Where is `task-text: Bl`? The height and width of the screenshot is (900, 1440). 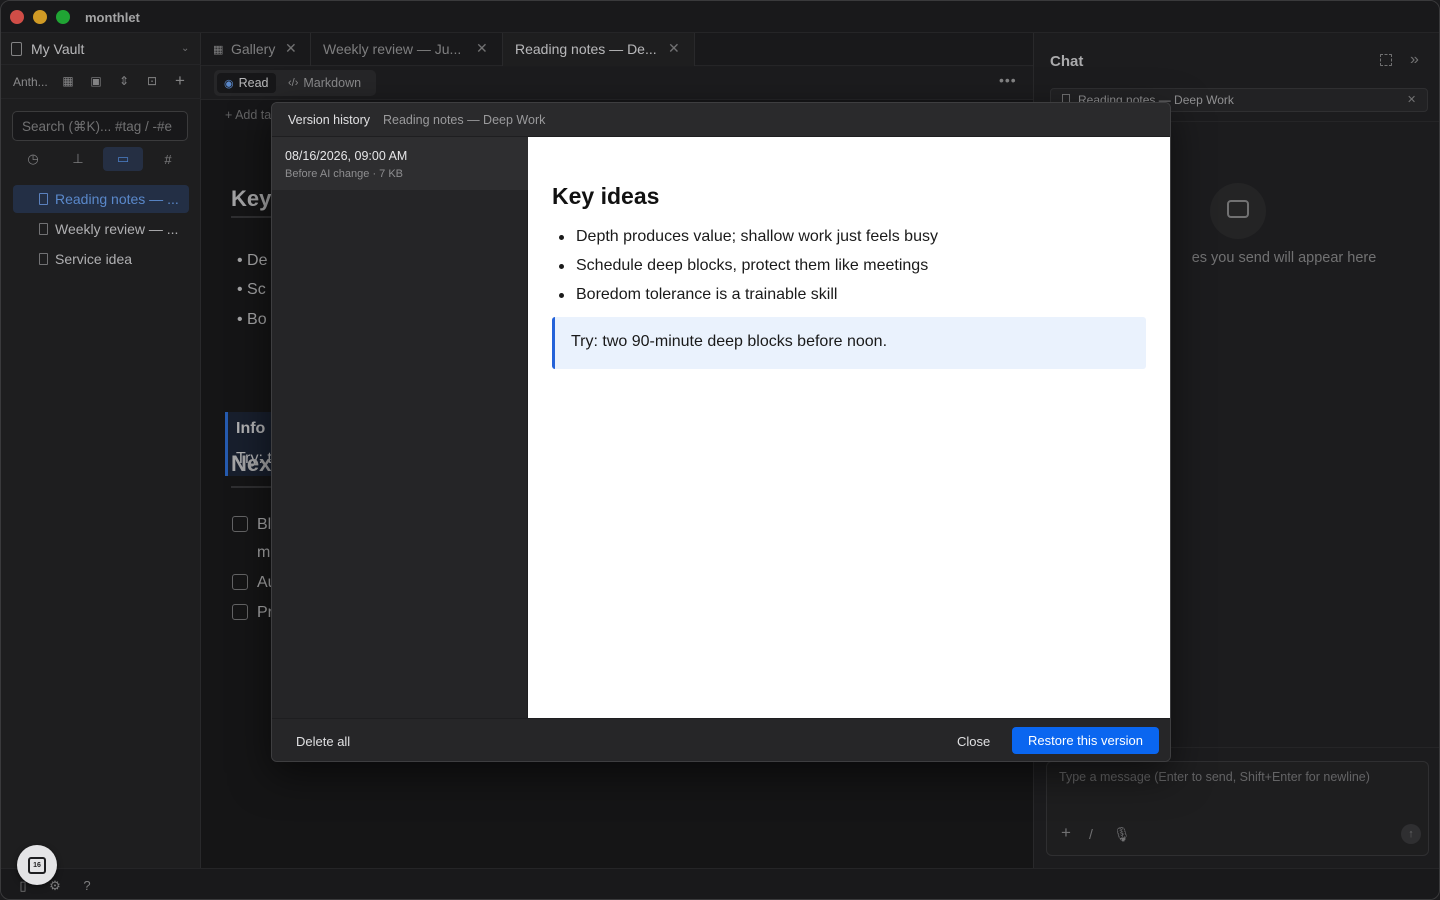
task-text: Bl is located at coordinates (264, 524).